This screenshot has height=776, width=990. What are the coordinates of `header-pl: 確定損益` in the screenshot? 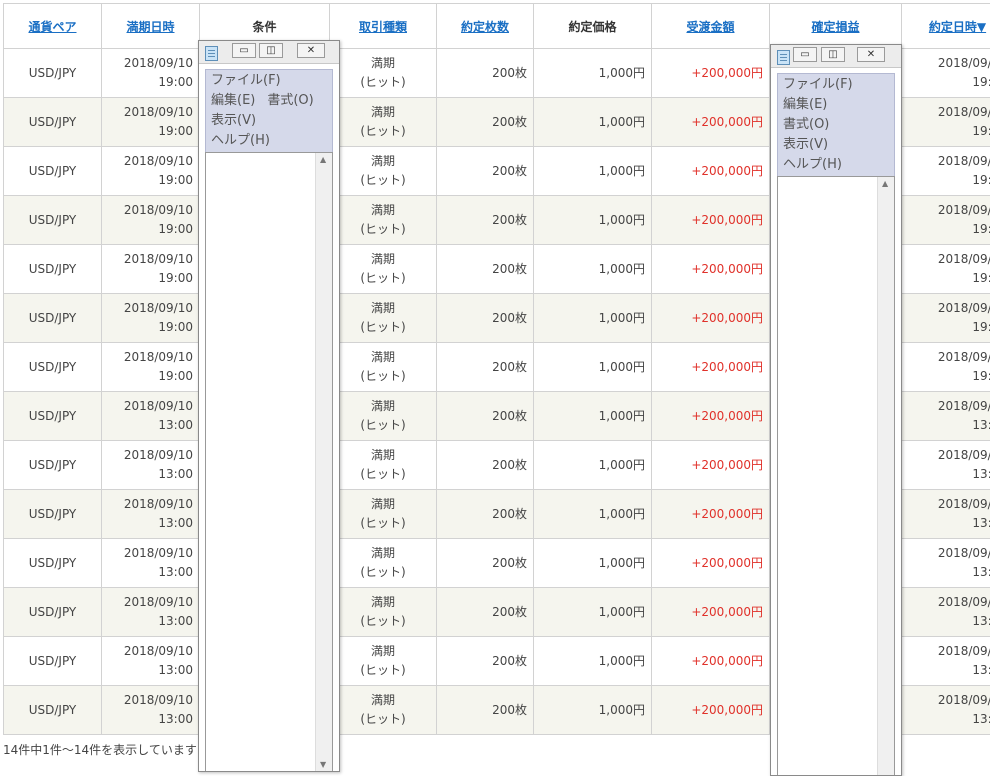 It's located at (836, 26).